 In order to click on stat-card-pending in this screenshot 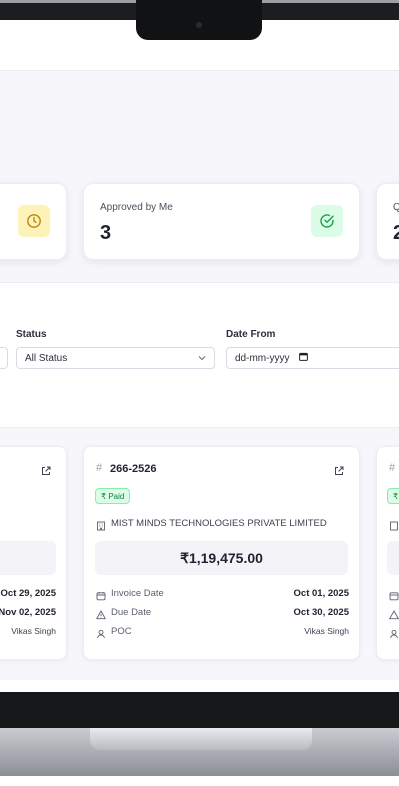, I will do `click(33, 221)`.